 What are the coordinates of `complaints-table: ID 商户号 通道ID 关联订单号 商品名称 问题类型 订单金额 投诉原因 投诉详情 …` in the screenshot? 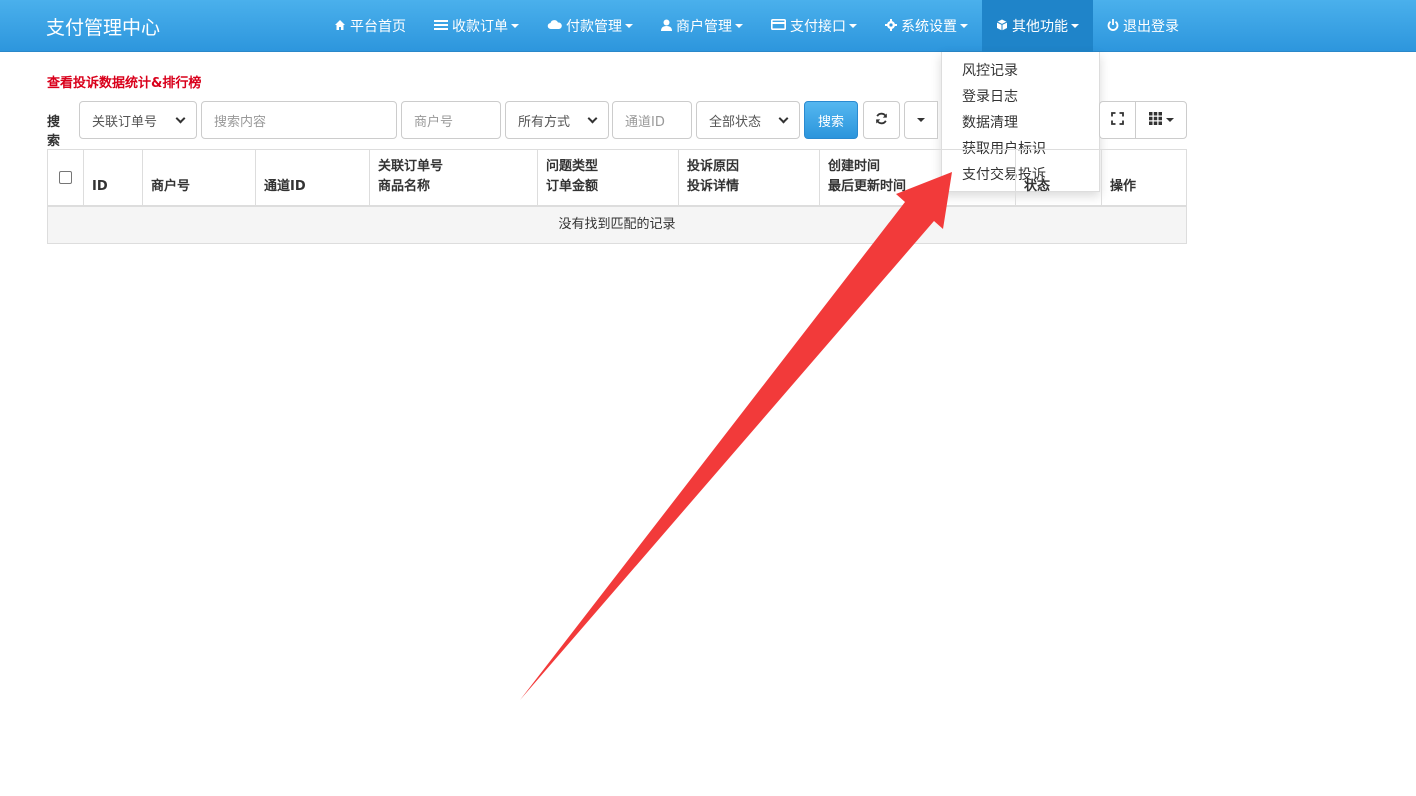 It's located at (617, 196).